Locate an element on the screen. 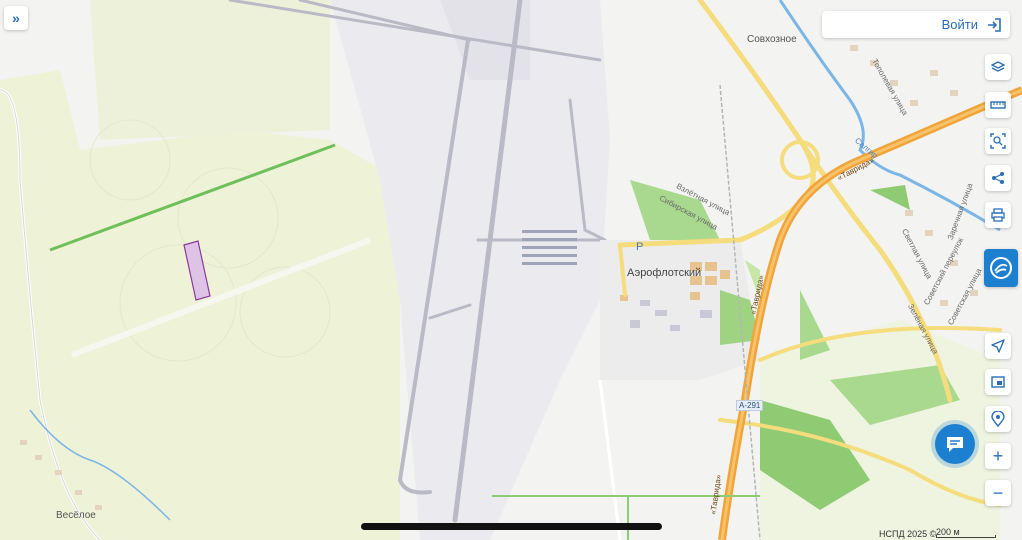 This screenshot has width=1022, height=540. service-logo-icon is located at coordinates (1001, 268).